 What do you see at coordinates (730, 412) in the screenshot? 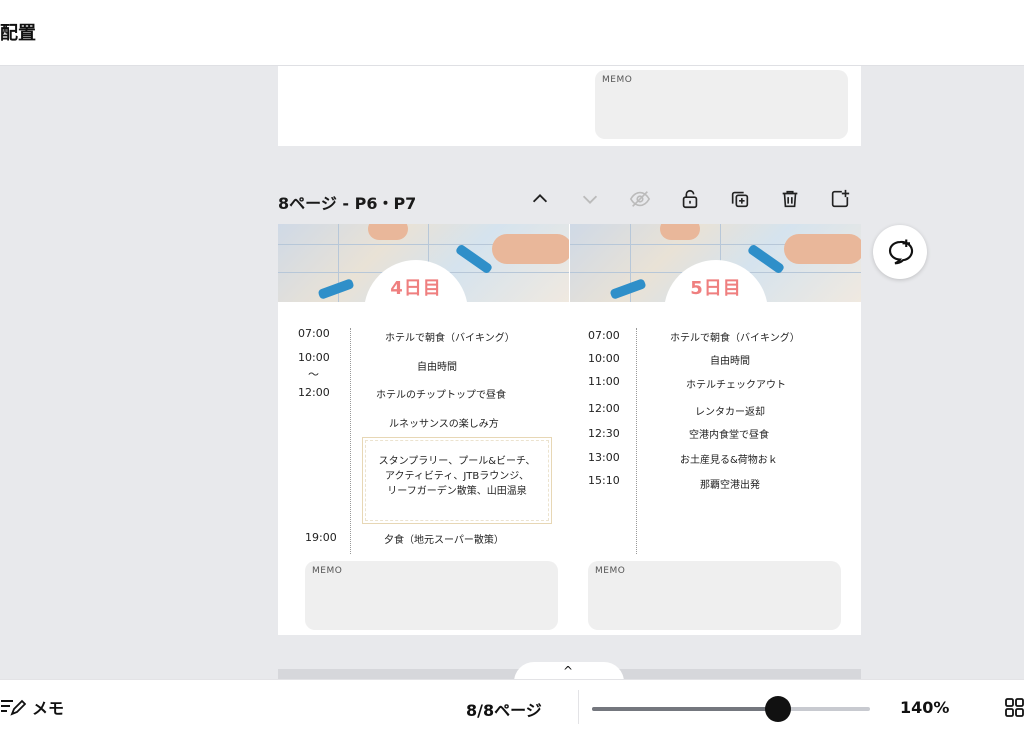
I see `schedule-item: レンタカー返却` at bounding box center [730, 412].